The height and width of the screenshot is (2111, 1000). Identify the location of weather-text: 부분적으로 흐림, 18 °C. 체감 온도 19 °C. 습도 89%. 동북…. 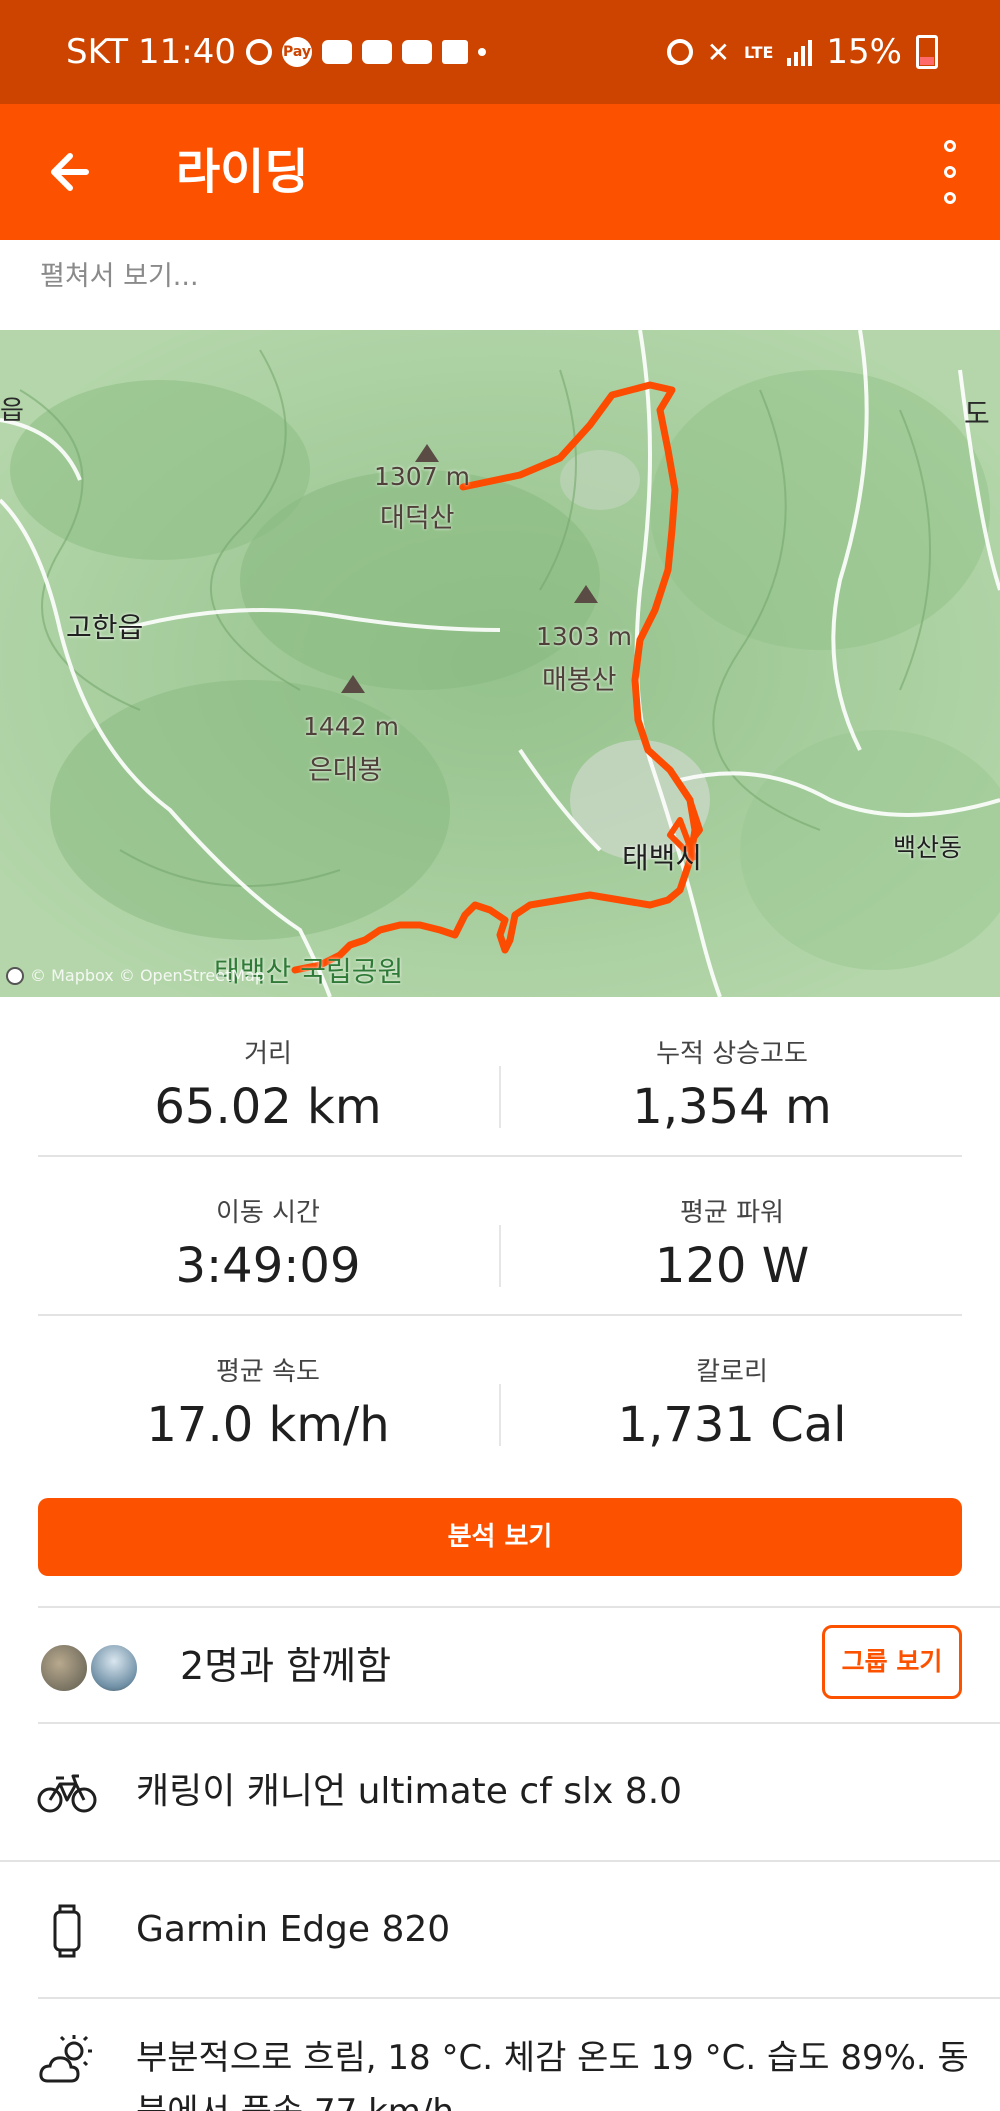
(552, 2074).